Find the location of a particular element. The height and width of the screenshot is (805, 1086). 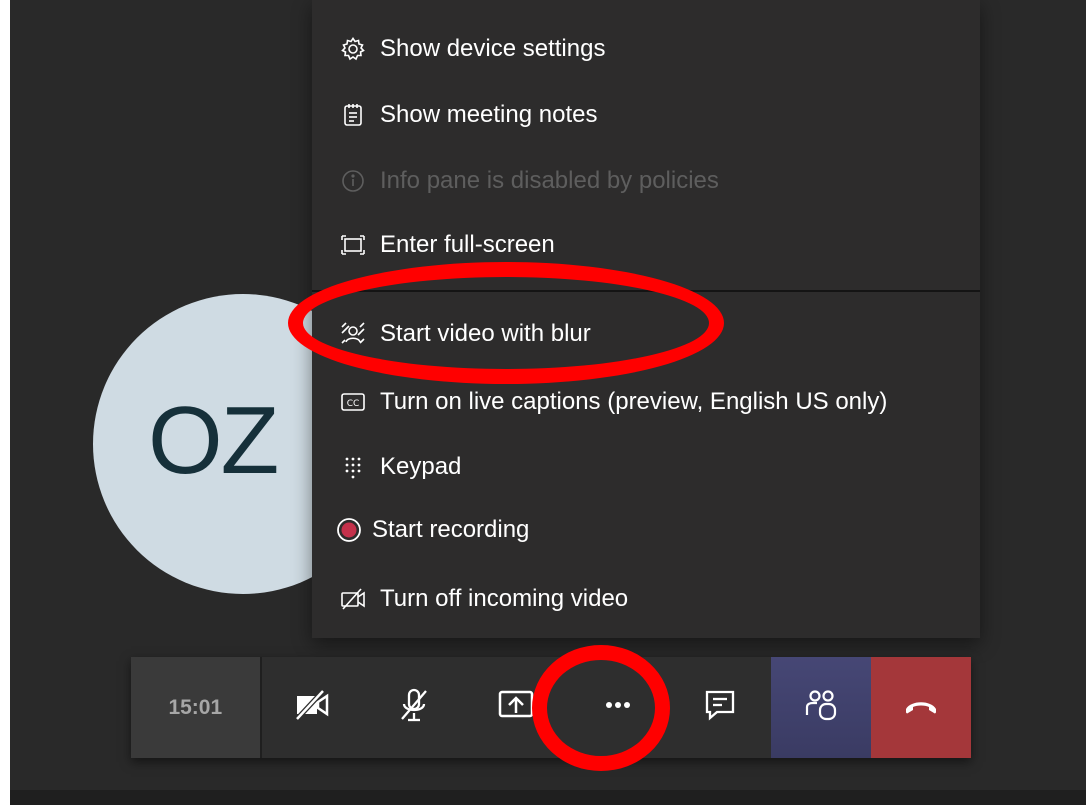

camera-toggle-button is located at coordinates (313, 707).